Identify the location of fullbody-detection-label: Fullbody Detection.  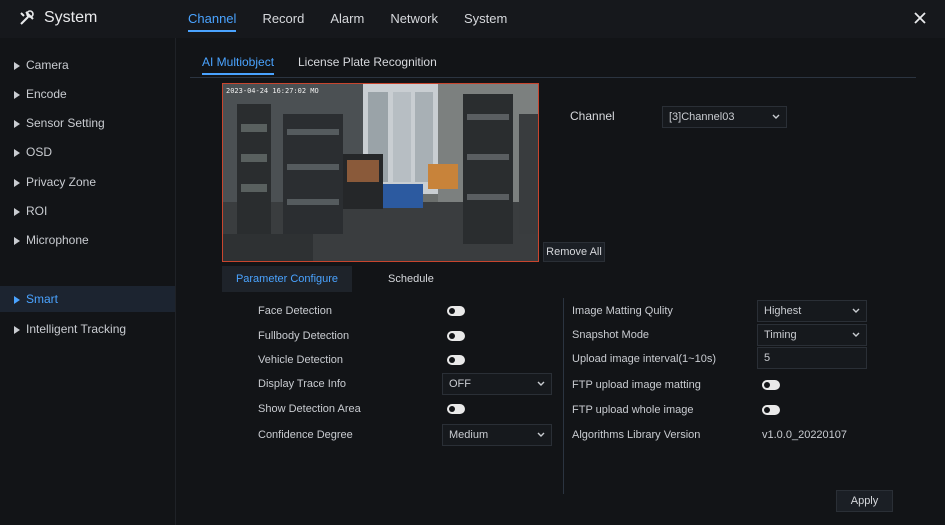
(304, 336).